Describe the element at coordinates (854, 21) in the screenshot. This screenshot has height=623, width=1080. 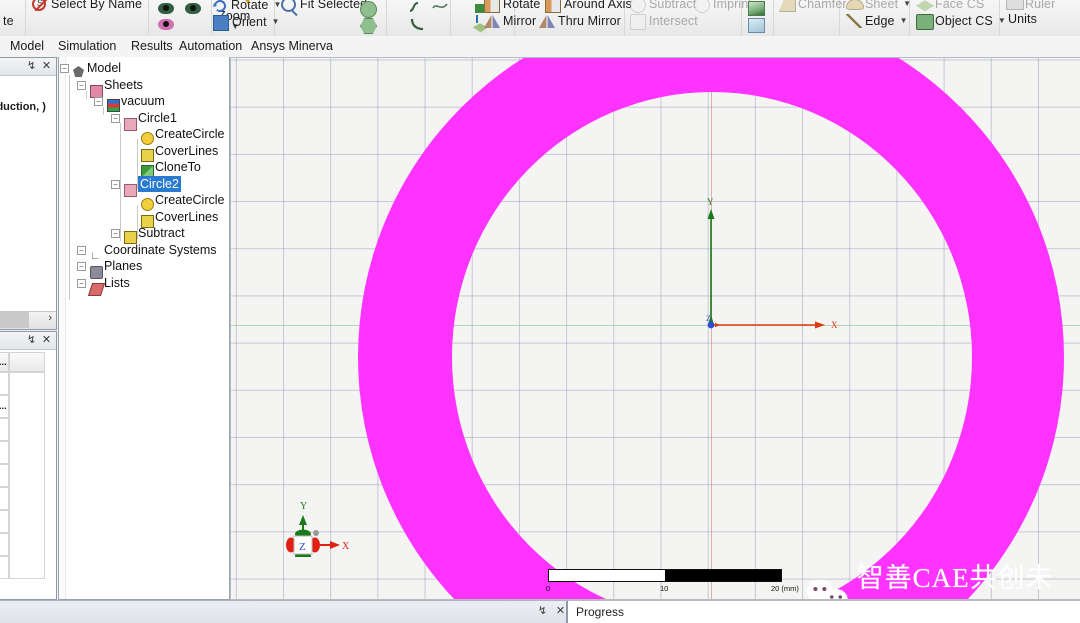
I see `edge-icon` at that location.